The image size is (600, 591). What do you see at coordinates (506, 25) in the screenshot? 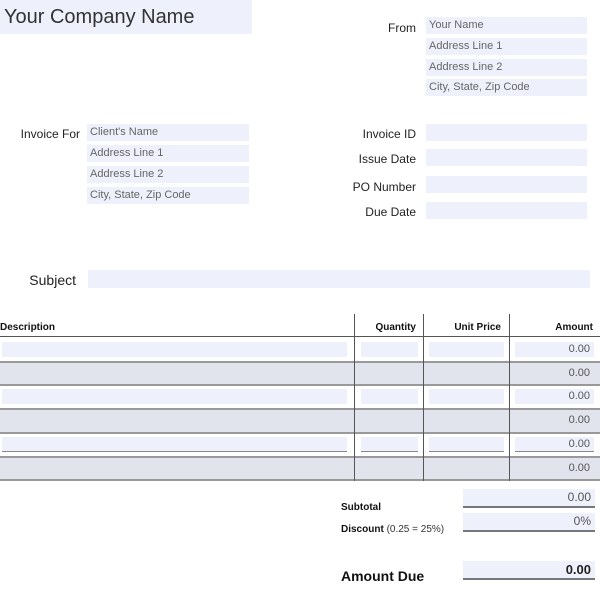
I see `from-name-field: Your Name` at bounding box center [506, 25].